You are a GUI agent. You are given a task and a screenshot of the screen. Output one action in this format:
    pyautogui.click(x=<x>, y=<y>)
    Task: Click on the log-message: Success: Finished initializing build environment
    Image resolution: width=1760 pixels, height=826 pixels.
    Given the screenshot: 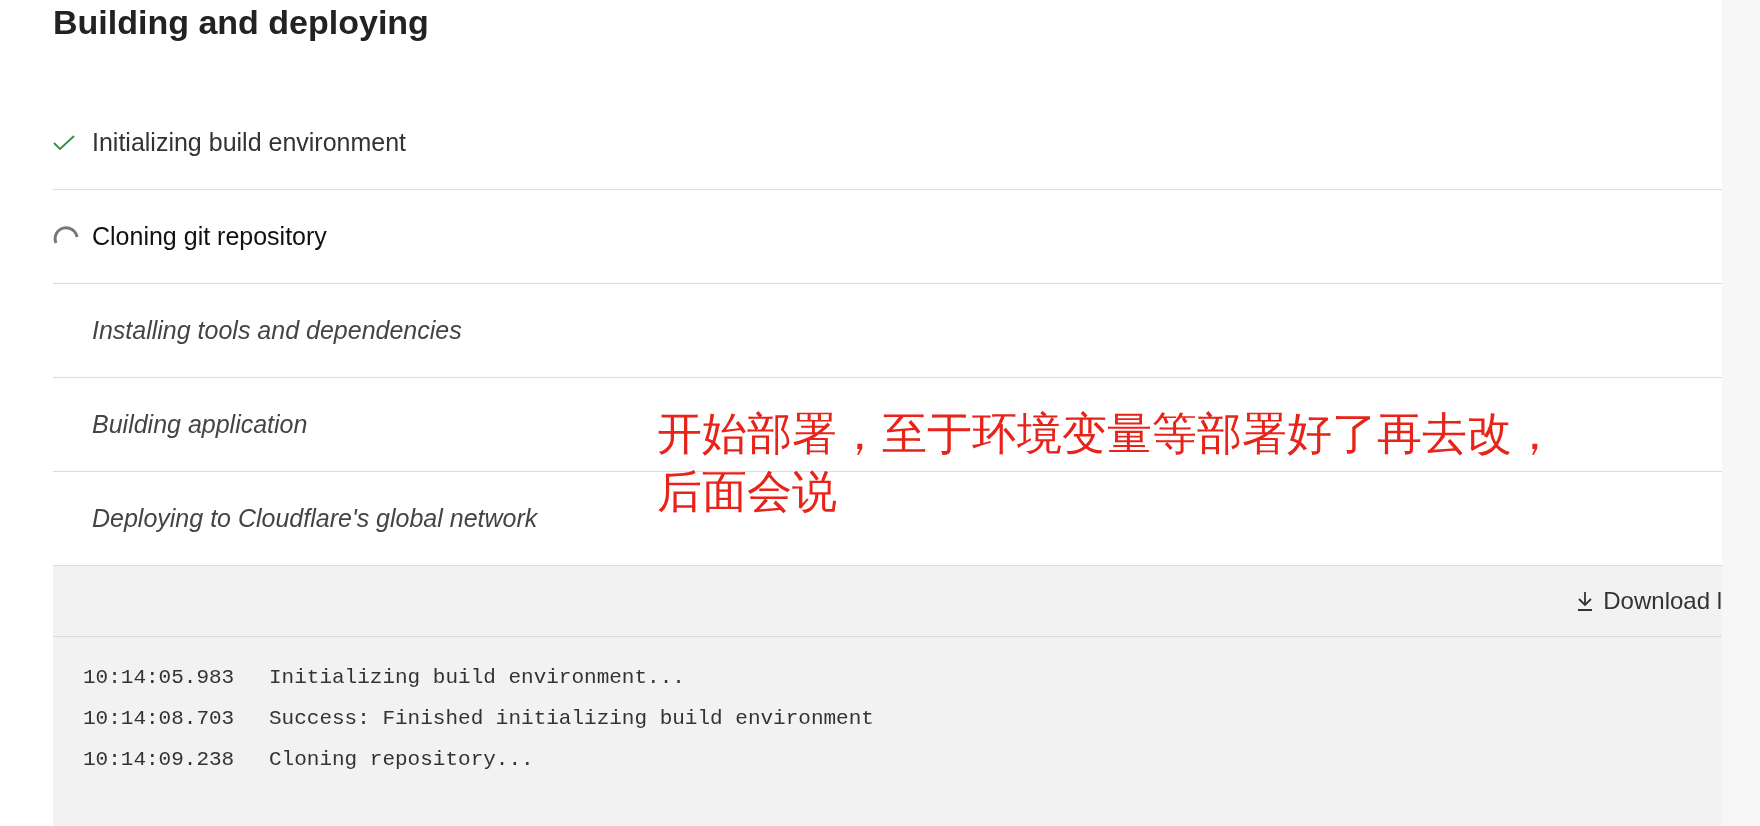 What is the action you would take?
    pyautogui.click(x=571, y=718)
    